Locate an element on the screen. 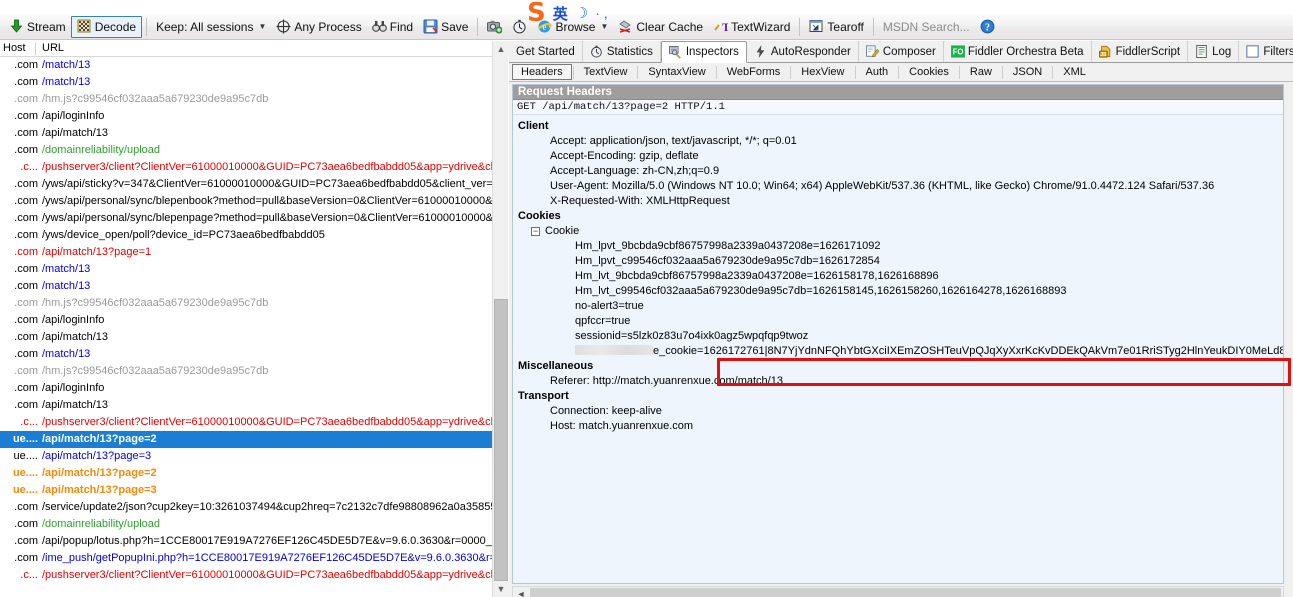 The width and height of the screenshot is (1293, 597). scrollbar-thumb is located at coordinates (501, 440).